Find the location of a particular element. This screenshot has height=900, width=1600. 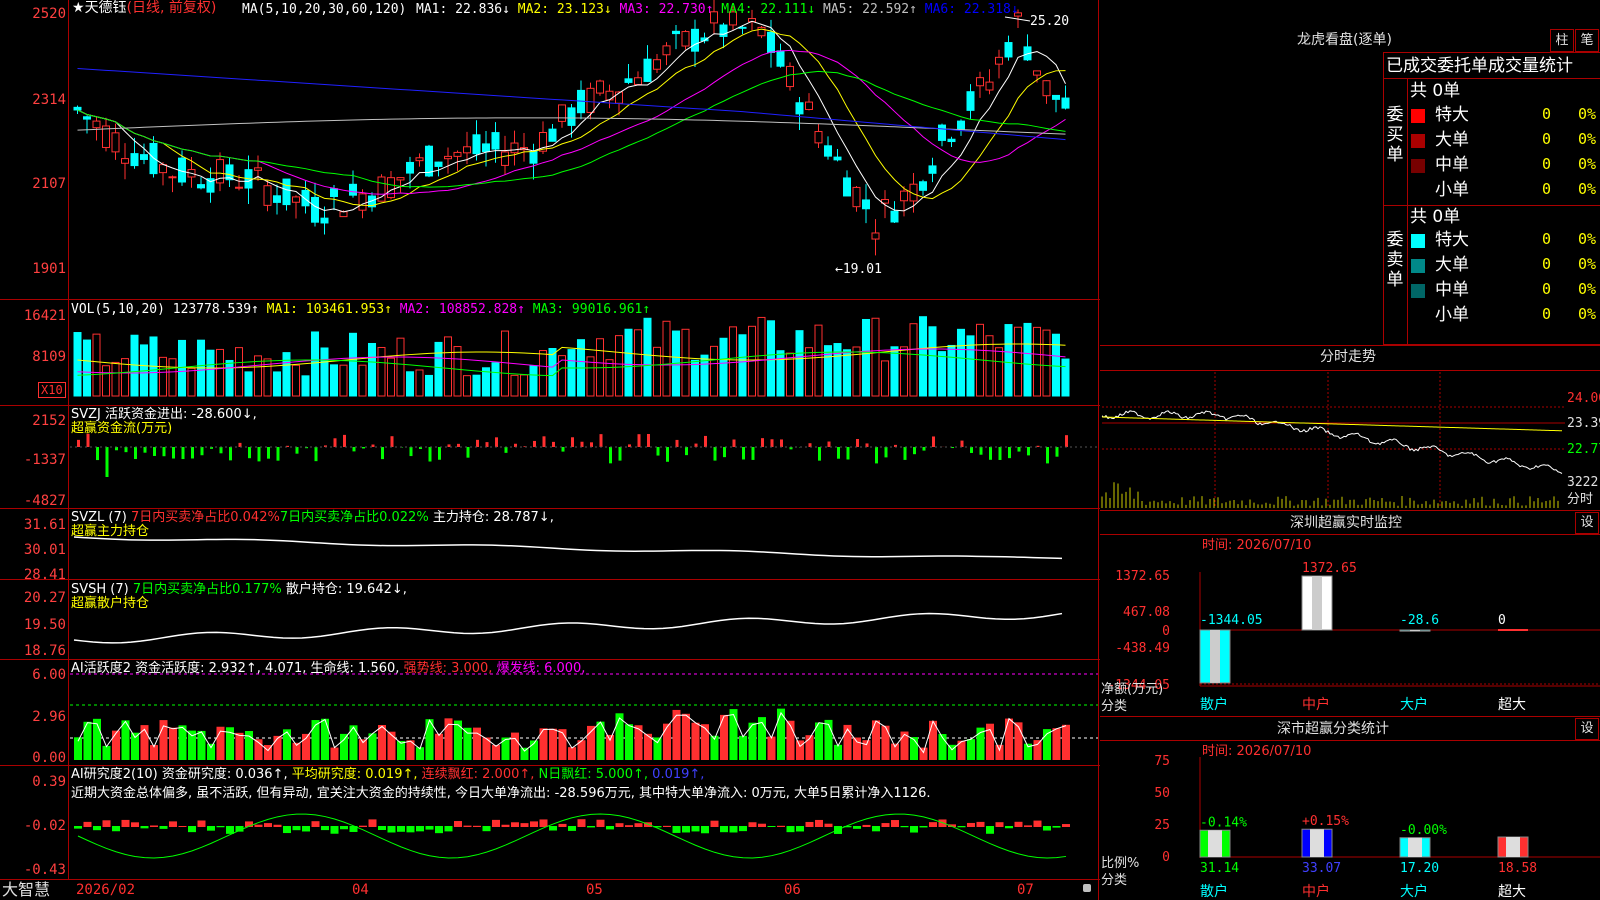

pen-view-button: 笔 is located at coordinates (1587, 40).